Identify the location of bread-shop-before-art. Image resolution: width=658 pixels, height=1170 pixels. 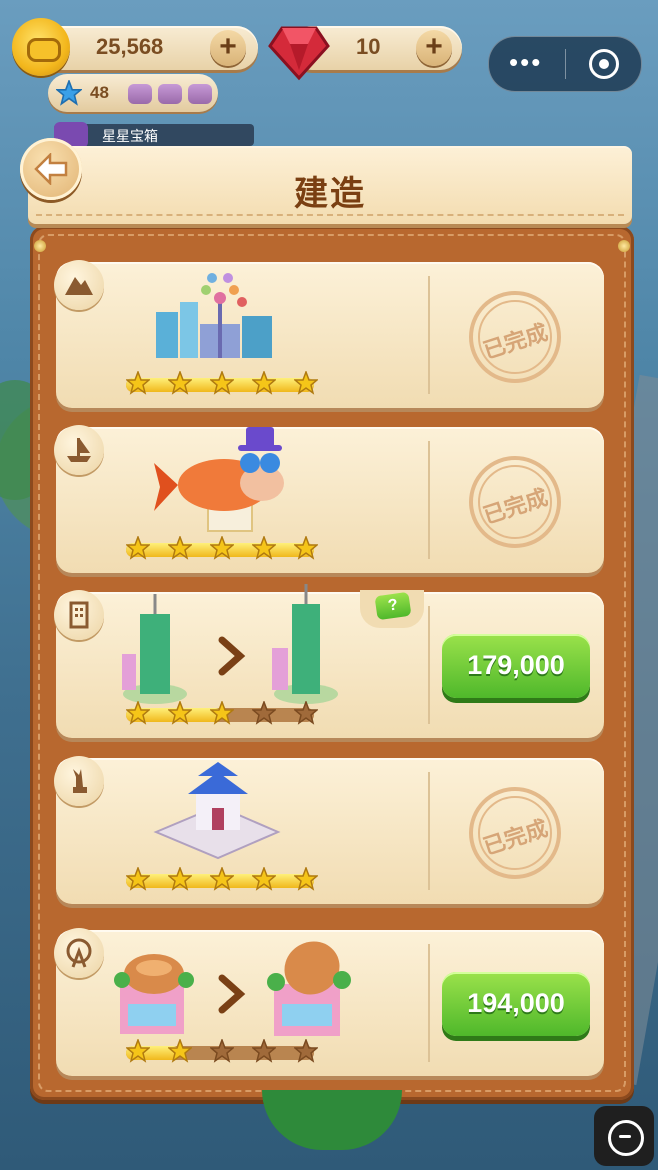
(154, 994).